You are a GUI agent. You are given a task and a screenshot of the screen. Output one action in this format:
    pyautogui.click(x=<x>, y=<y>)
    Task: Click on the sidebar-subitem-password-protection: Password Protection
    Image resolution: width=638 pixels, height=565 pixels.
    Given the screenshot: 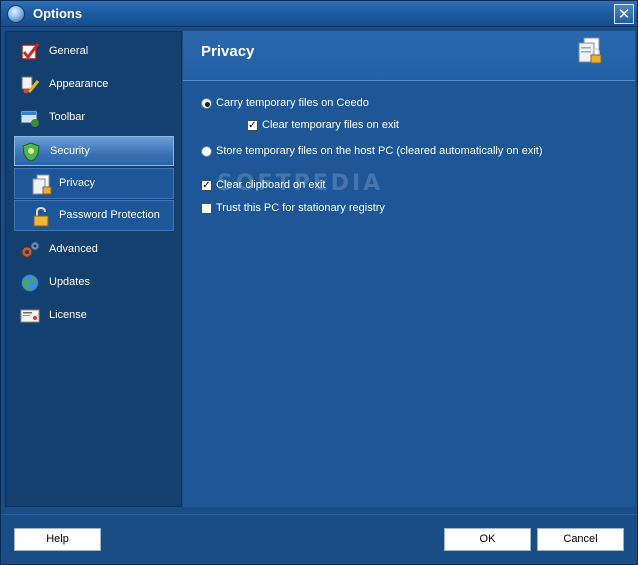 What is the action you would take?
    pyautogui.click(x=94, y=215)
    